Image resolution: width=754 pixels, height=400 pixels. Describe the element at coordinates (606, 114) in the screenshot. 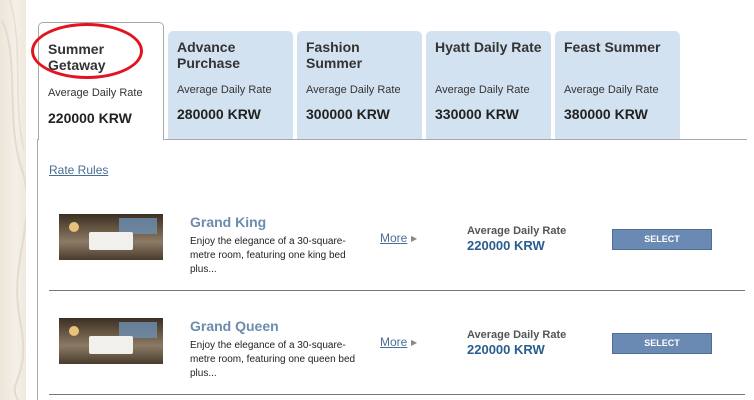

I see `tab-rate-value: 380000 KRW` at that location.